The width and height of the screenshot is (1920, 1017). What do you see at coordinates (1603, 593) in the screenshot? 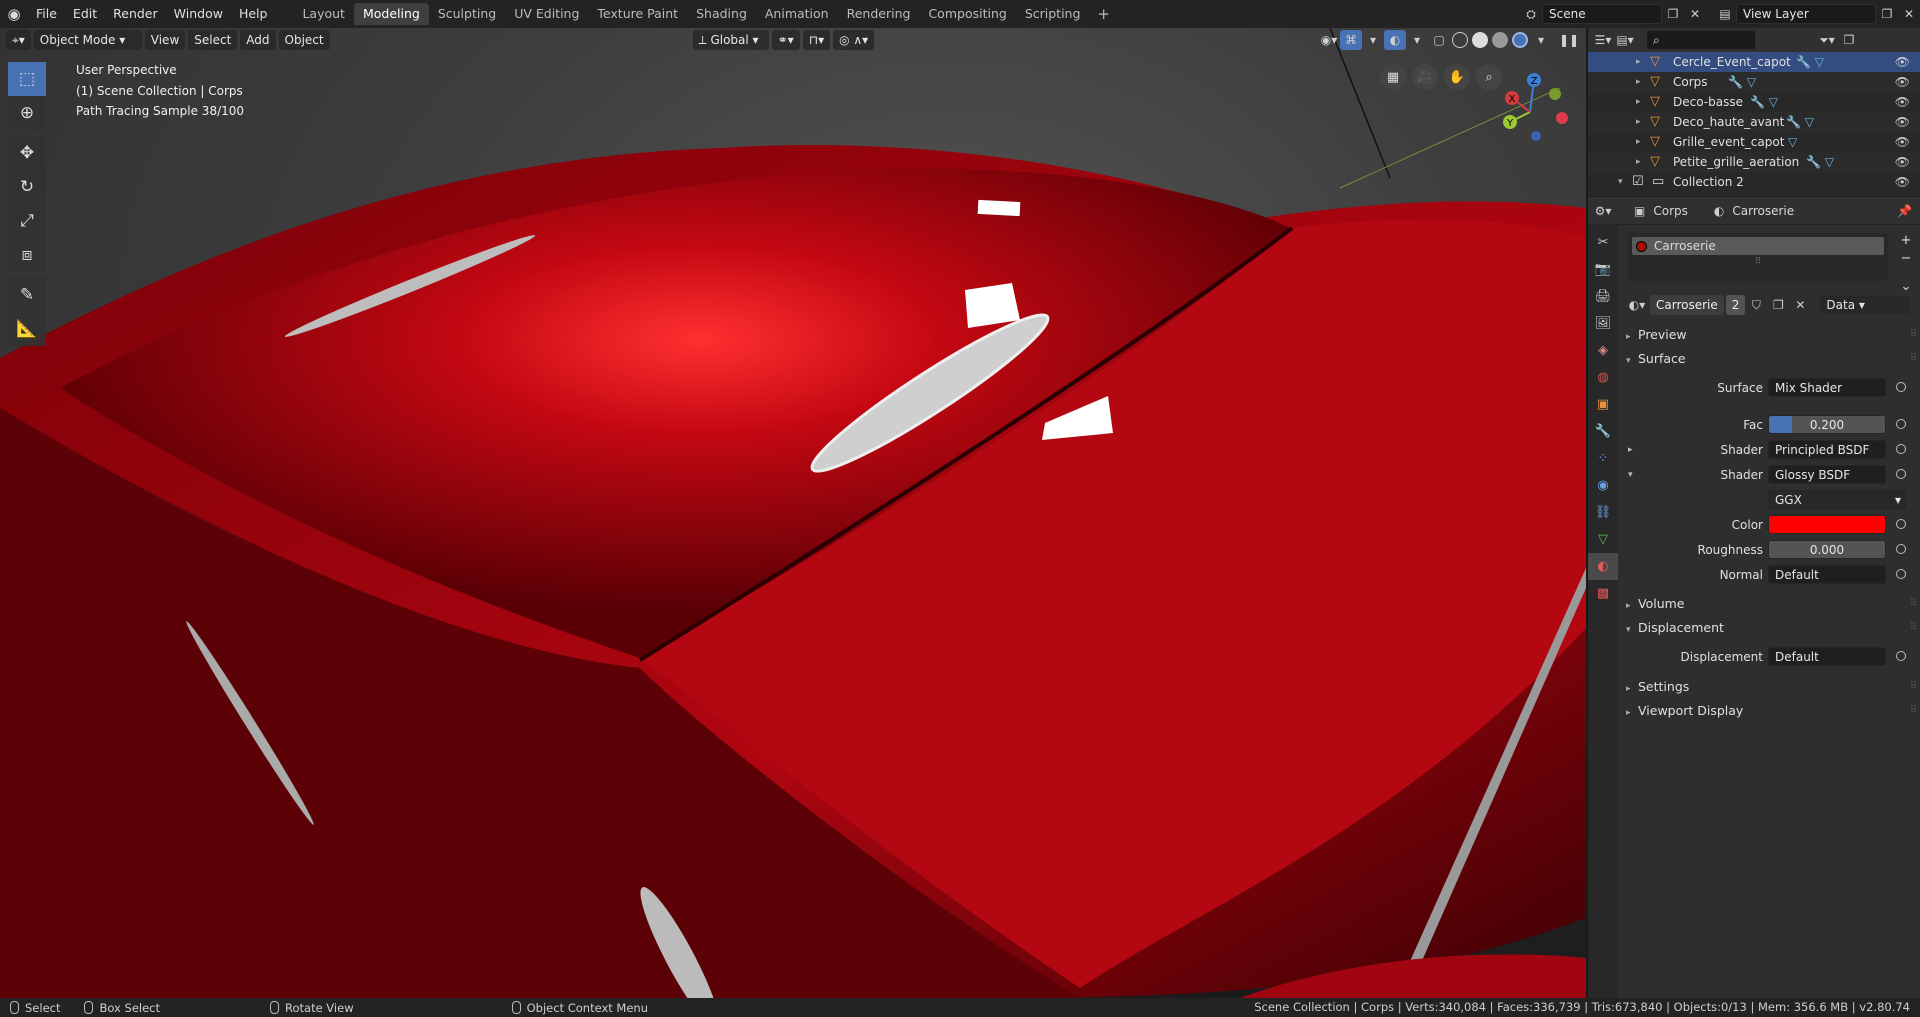
I see `texture-tab-icon: ▩` at bounding box center [1603, 593].